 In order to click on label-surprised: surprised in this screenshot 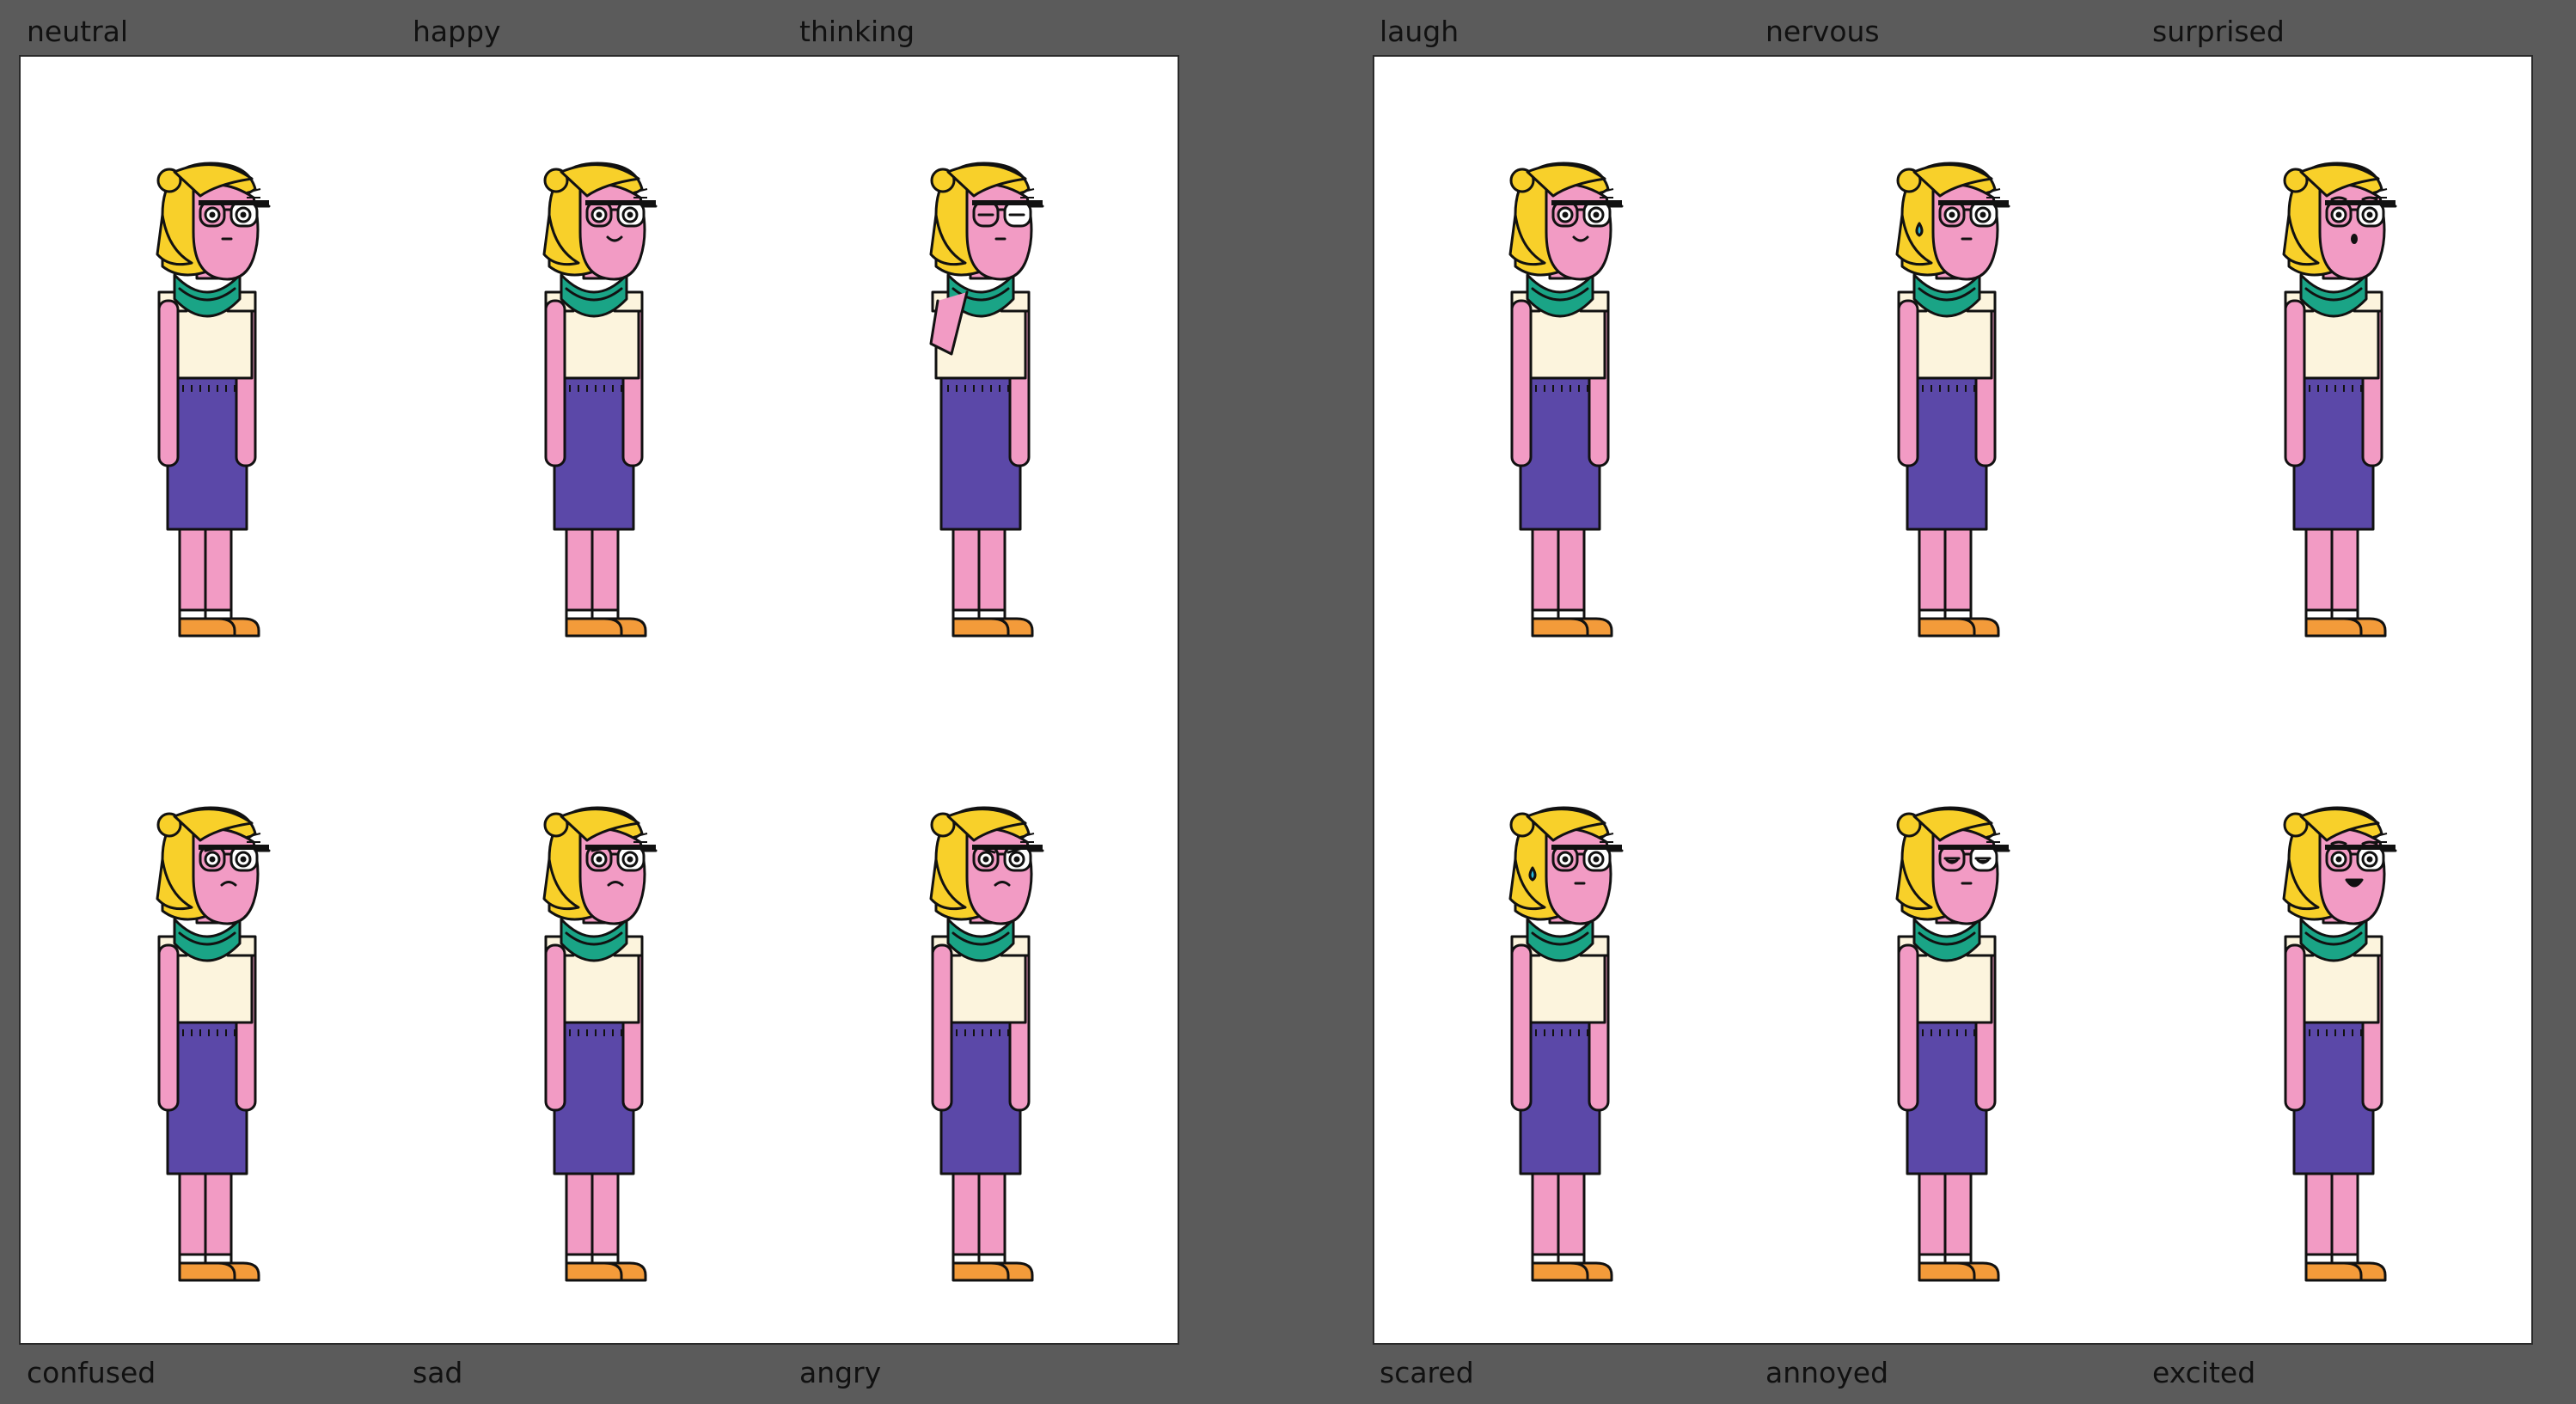, I will do `click(2218, 31)`.